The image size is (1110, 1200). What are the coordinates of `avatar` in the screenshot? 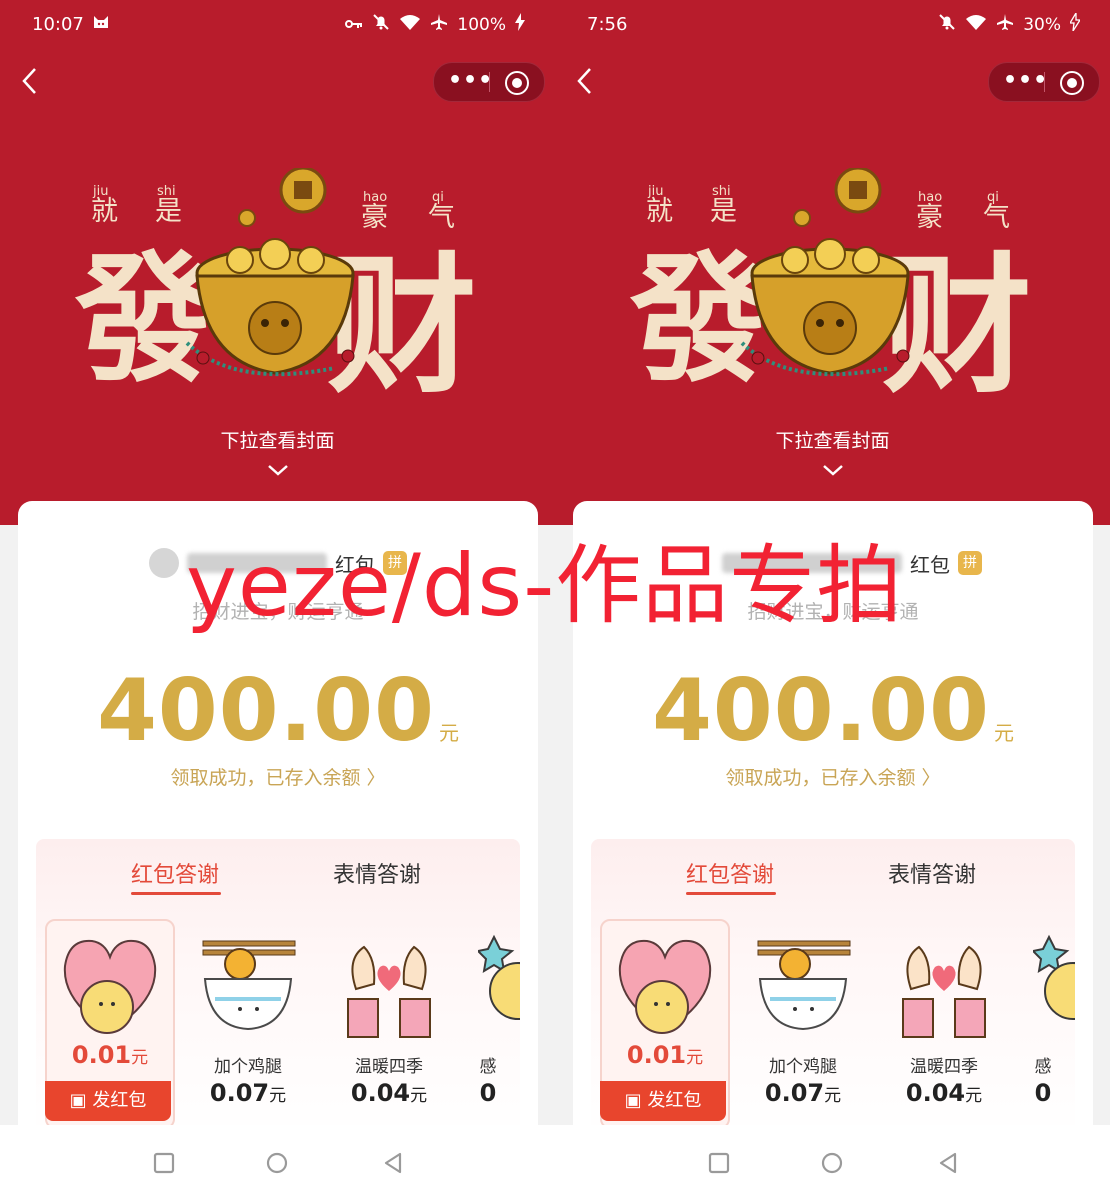 It's located at (164, 563).